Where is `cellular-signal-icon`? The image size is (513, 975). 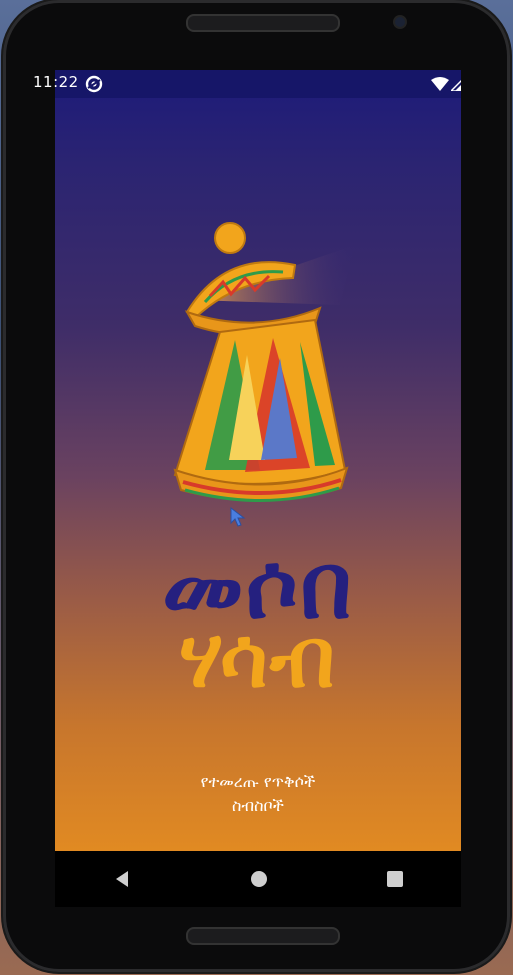 cellular-signal-icon is located at coordinates (456, 85).